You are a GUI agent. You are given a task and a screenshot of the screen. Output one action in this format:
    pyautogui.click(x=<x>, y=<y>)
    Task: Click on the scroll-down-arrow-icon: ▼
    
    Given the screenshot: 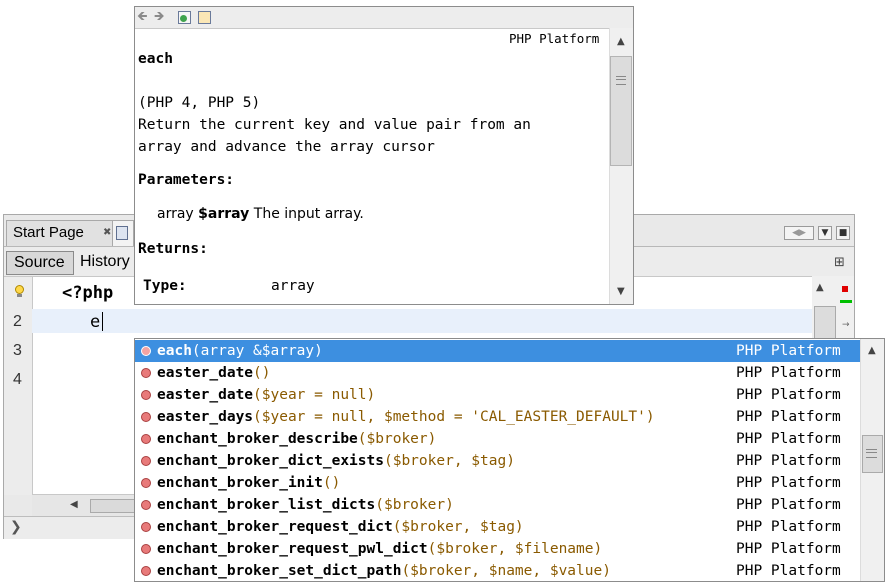 What is the action you would take?
    pyautogui.click(x=621, y=291)
    